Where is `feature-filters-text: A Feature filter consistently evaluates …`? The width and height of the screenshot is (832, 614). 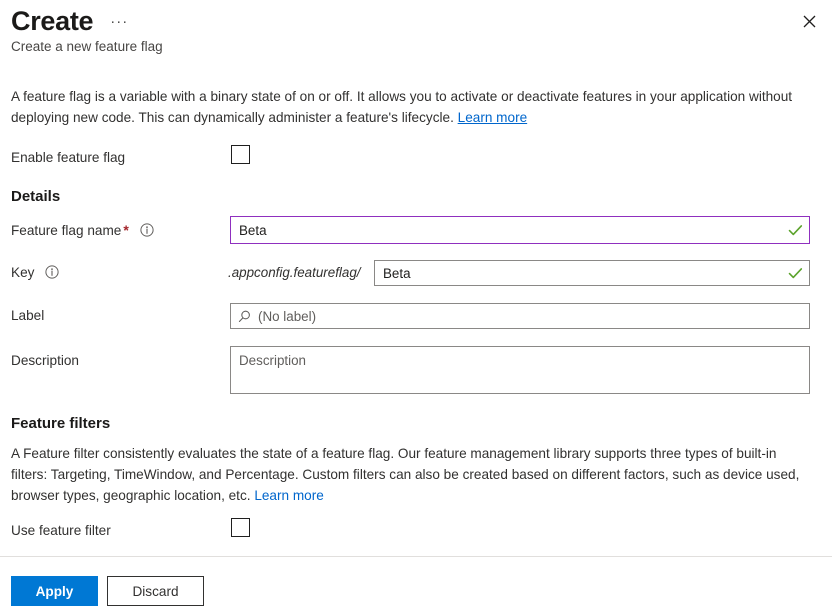 feature-filters-text: A Feature filter consistently evaluates … is located at coordinates (405, 474).